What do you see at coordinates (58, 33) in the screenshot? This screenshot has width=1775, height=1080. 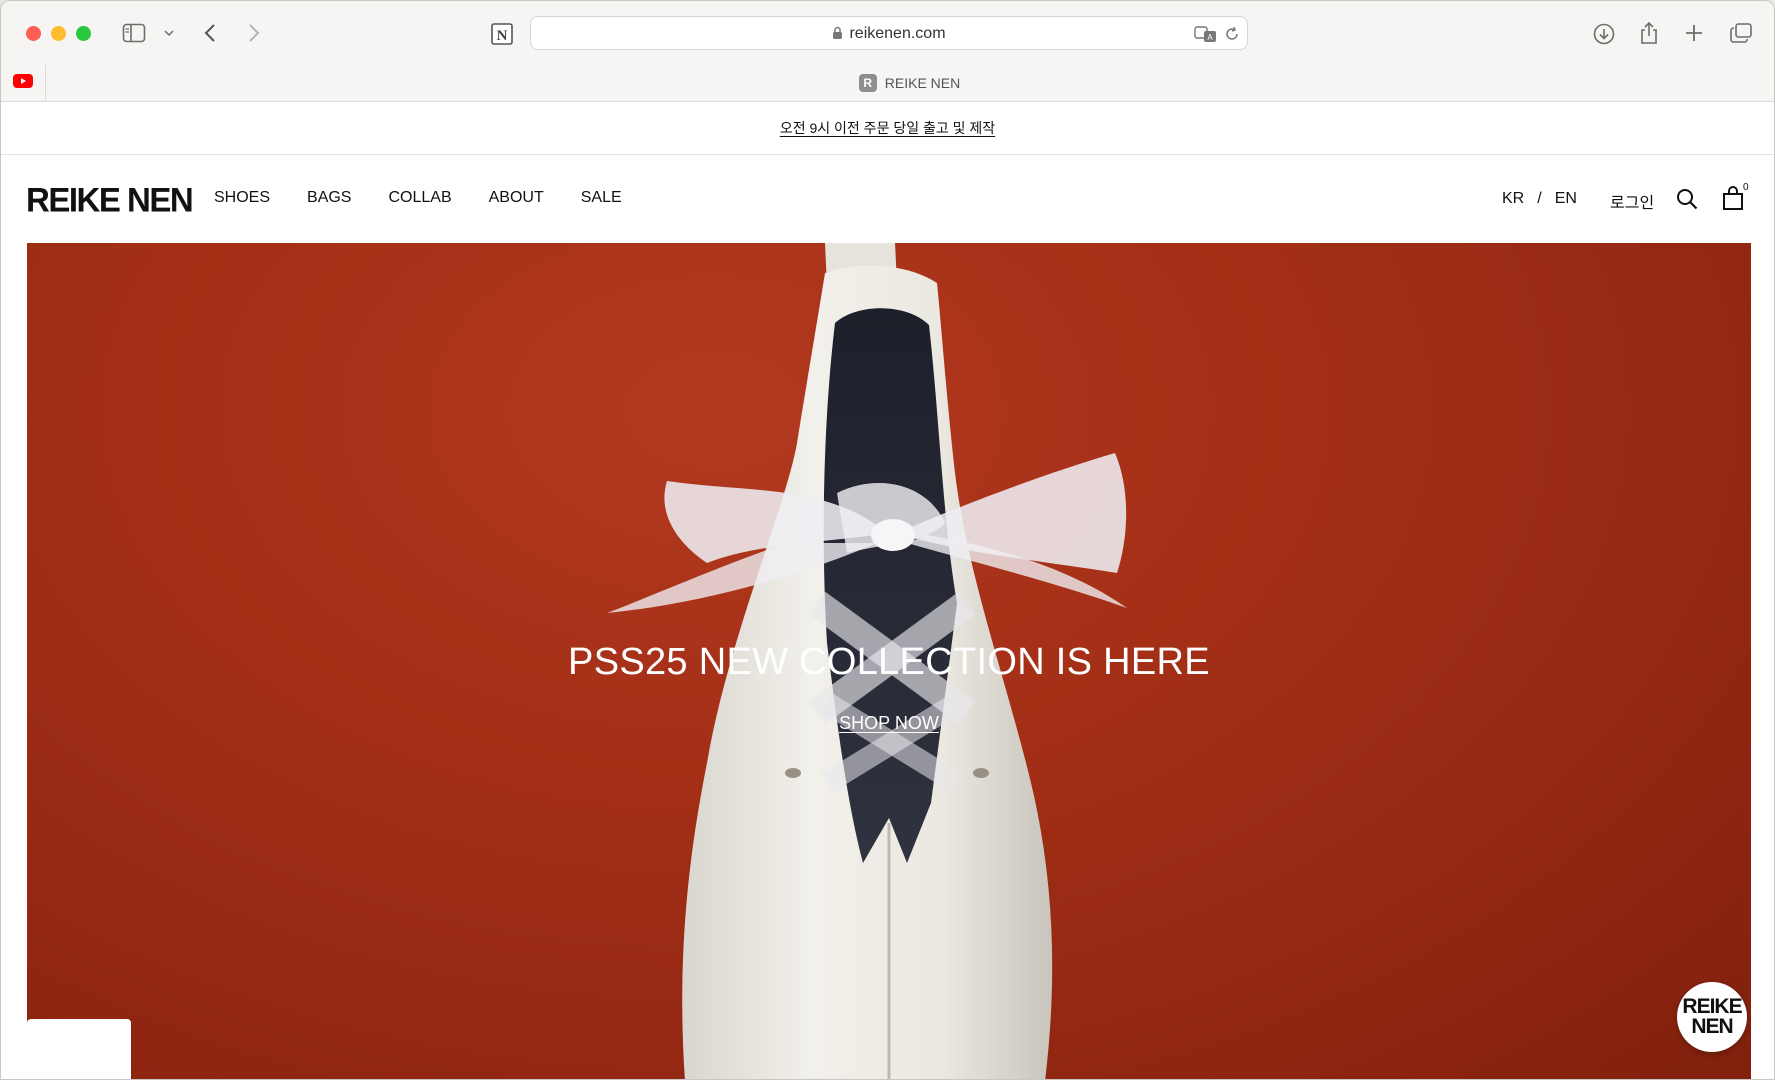 I see `minimize-window-button` at bounding box center [58, 33].